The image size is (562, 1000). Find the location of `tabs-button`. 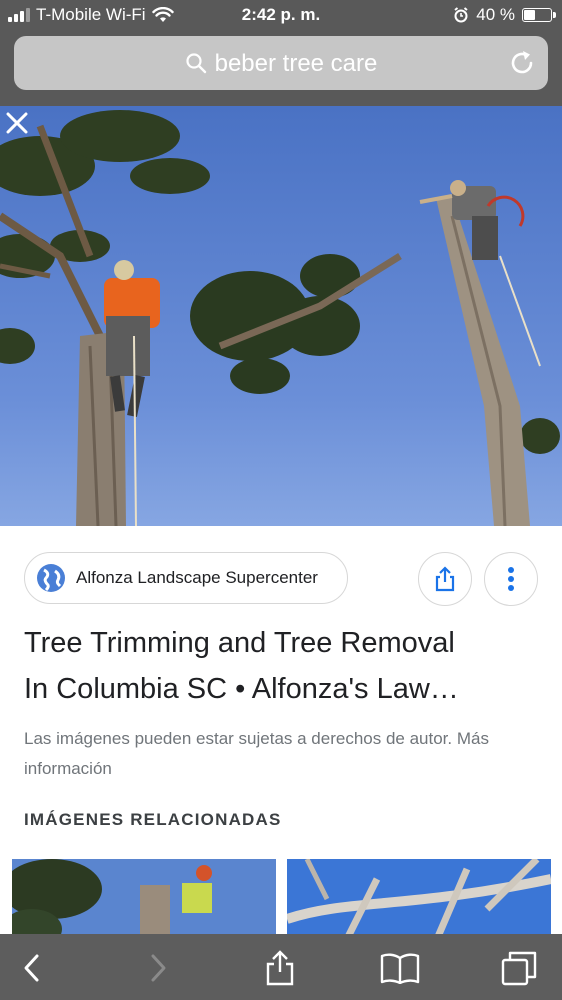

tabs-button is located at coordinates (519, 968).